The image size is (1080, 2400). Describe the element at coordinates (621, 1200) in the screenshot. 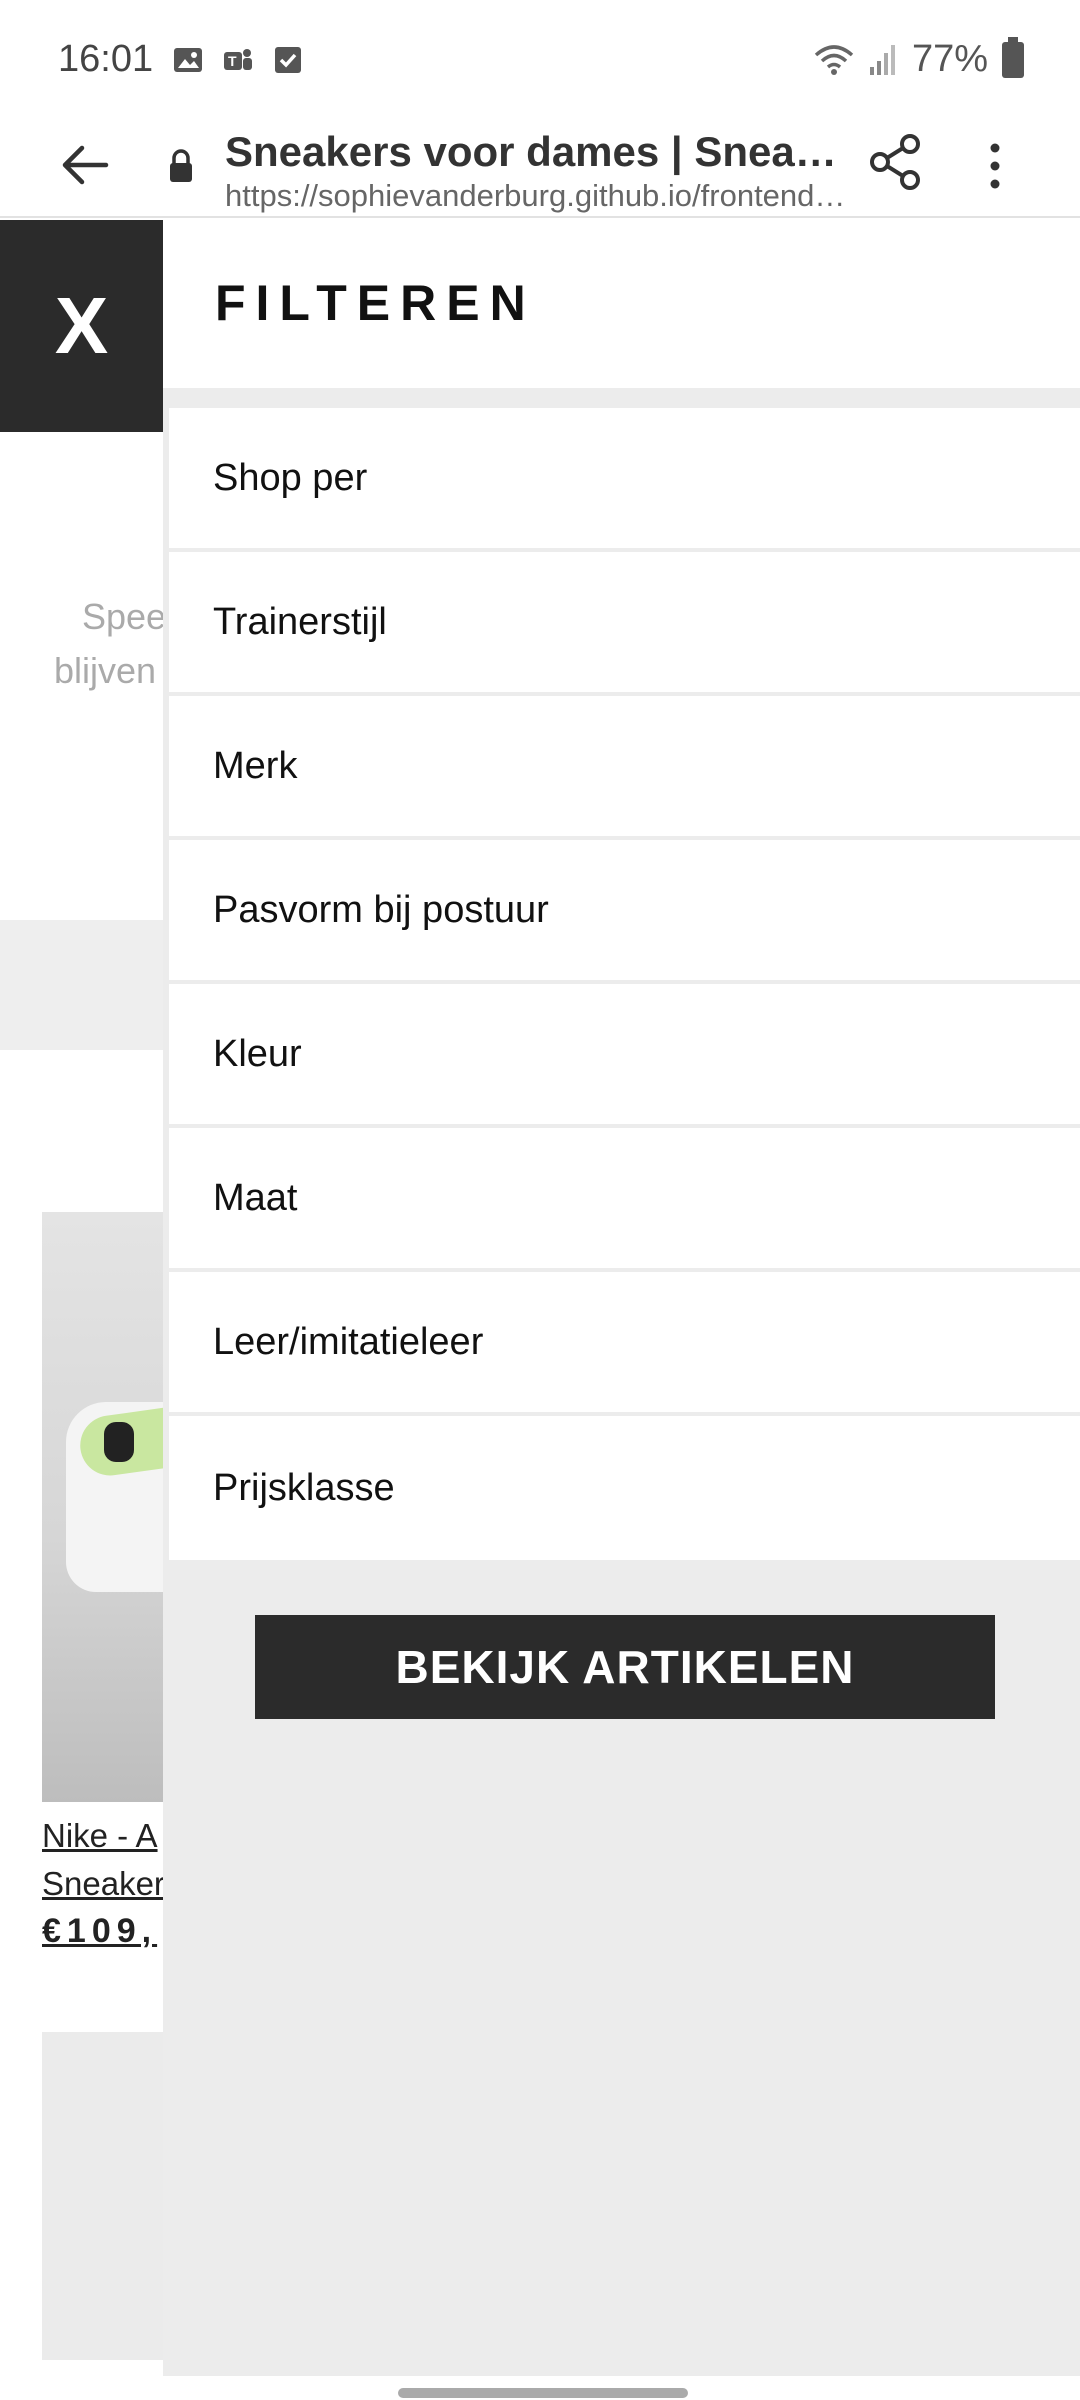

I see `filter-item-maat: Maat` at that location.